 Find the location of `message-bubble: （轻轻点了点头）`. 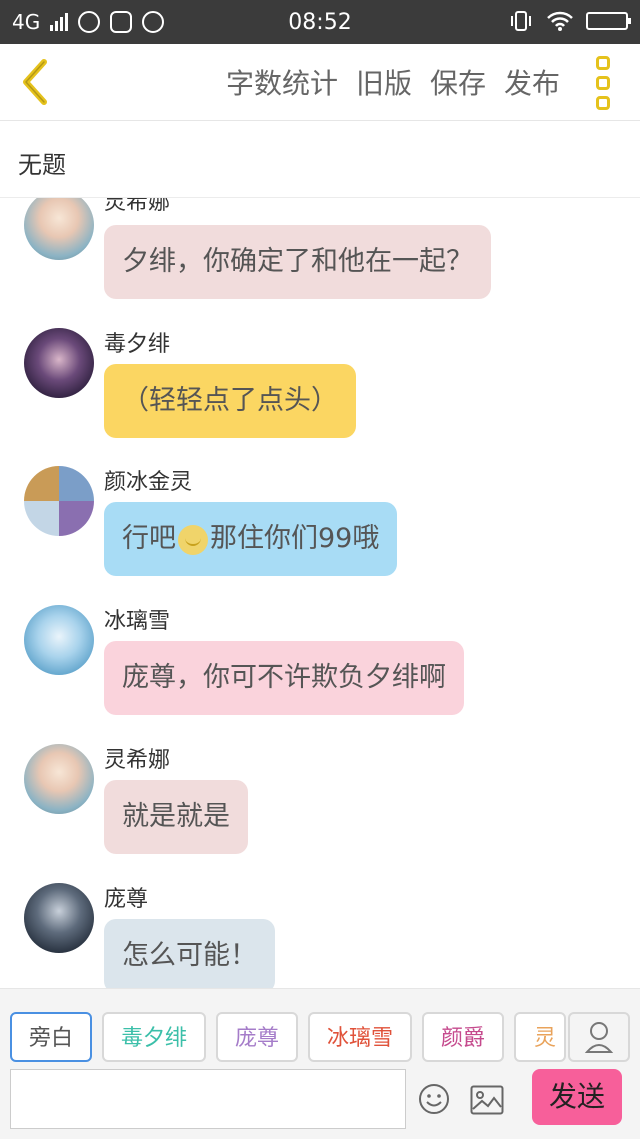

message-bubble: （轻轻点了点头） is located at coordinates (230, 401).